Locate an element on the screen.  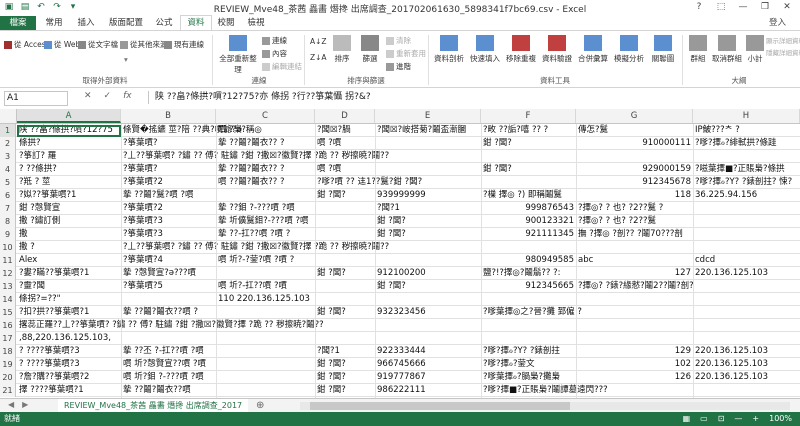
prev-sheet-icon: ◀ is located at coordinates (11, 404).